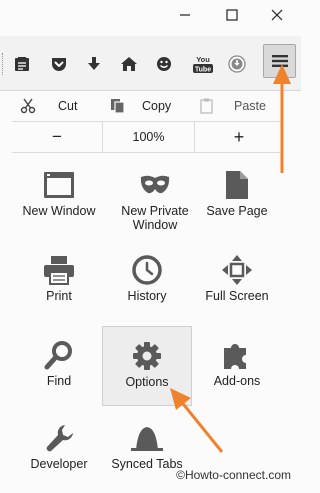  I want to click on scissors-icon, so click(28, 106).